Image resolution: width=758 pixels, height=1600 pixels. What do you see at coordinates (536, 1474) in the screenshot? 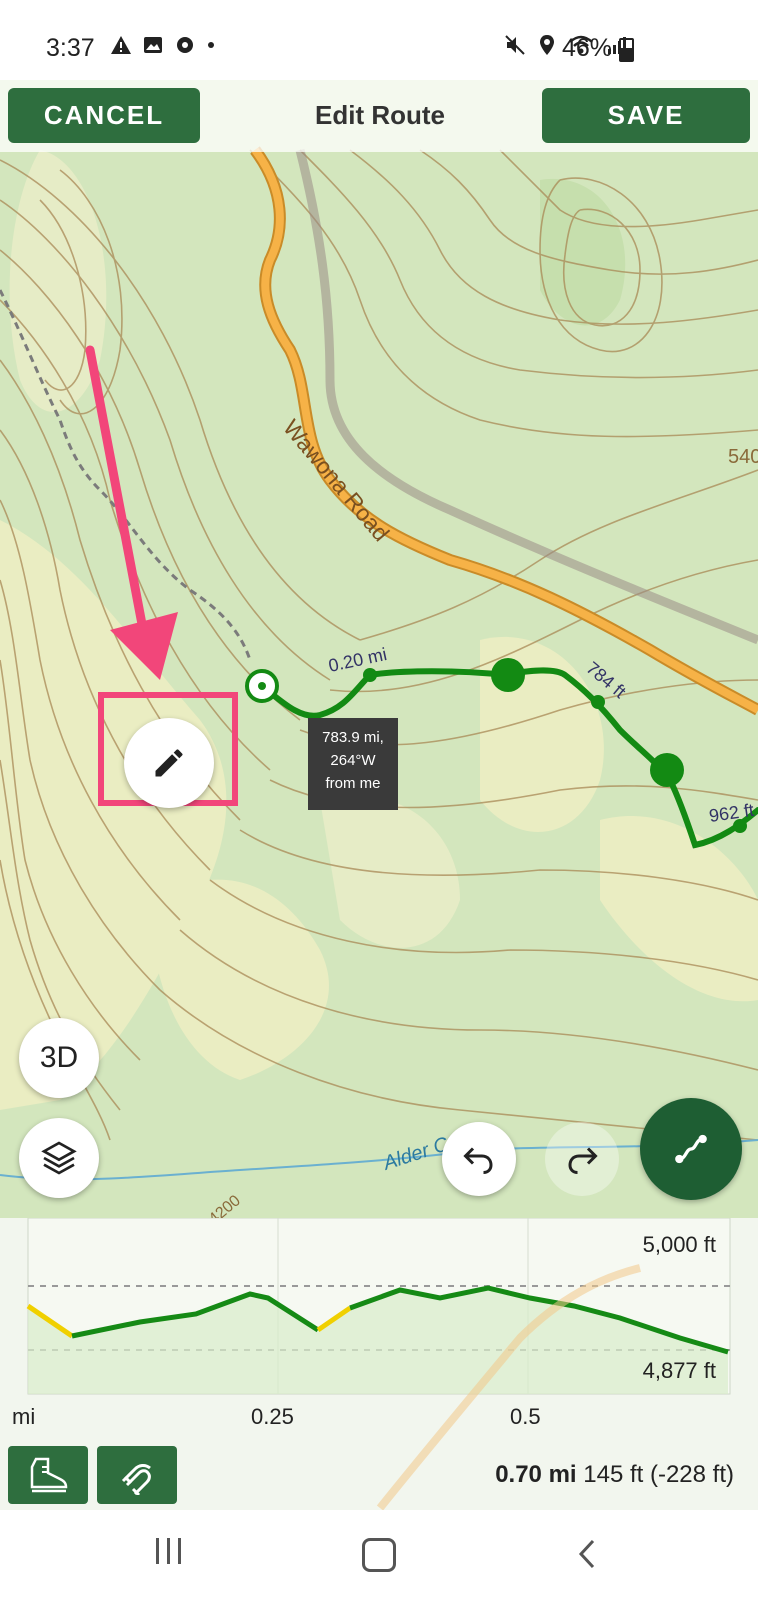
I see `route-distance: 0.70 mi` at bounding box center [536, 1474].